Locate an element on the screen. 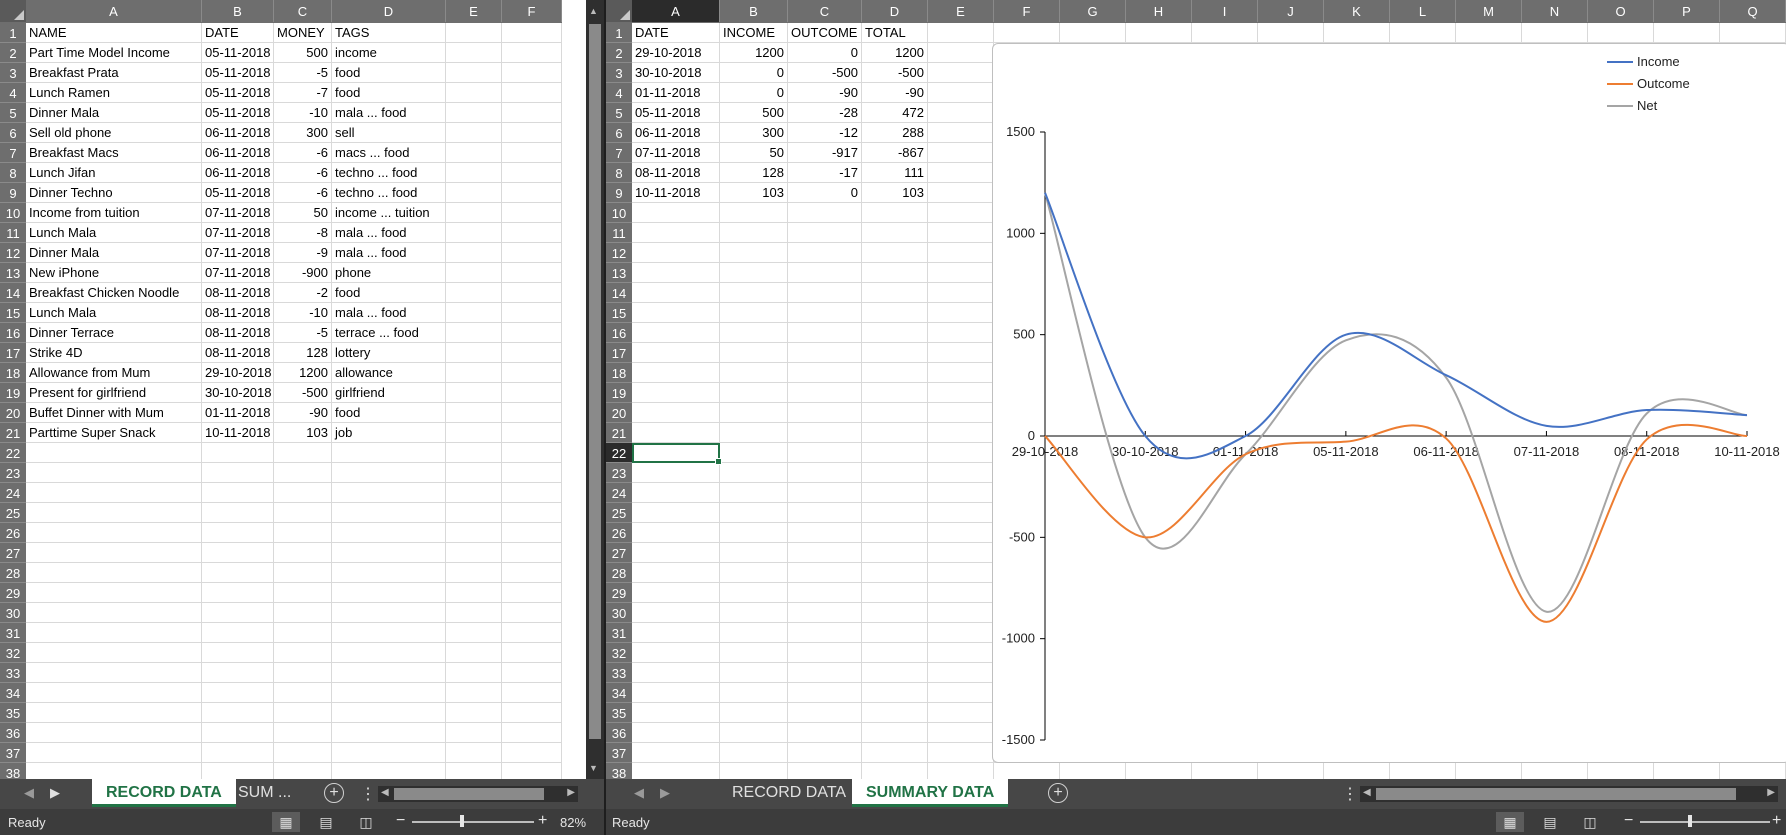 The width and height of the screenshot is (1786, 835). cell: 29-10-2018 is located at coordinates (238, 373).